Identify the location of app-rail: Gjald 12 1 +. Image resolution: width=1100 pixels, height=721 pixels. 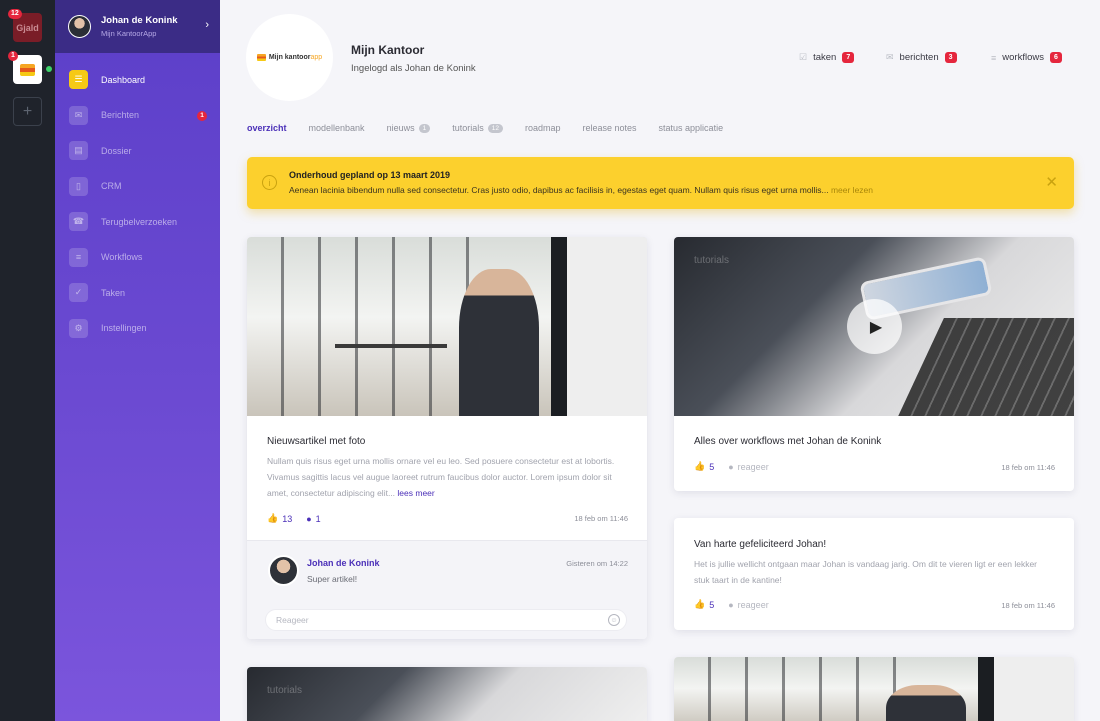
(27, 360).